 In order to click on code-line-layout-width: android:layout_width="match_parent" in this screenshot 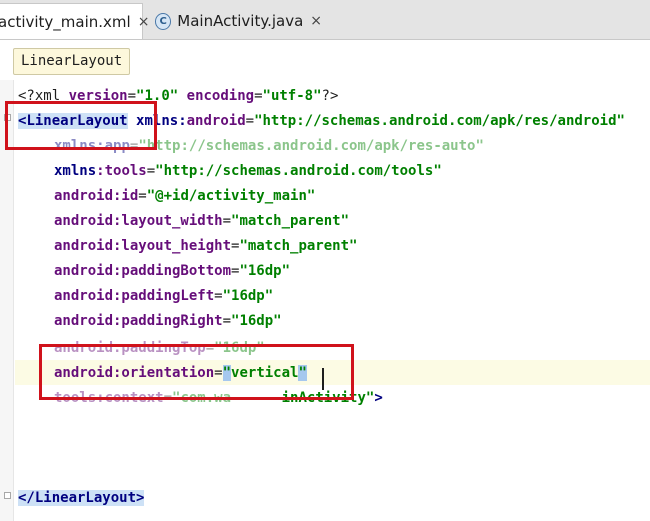, I will do `click(183, 221)`.